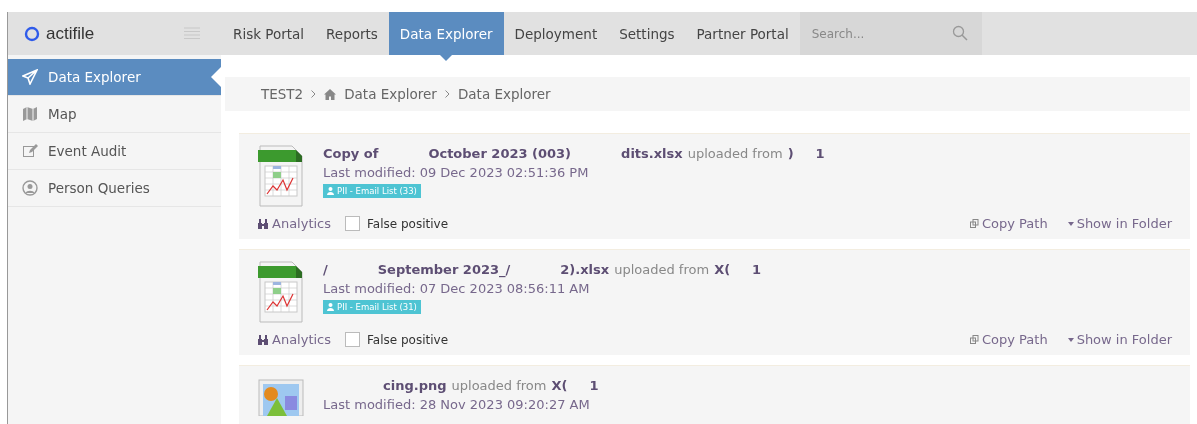 The width and height of the screenshot is (1197, 424). What do you see at coordinates (500, 153) in the screenshot?
I see `file-name: October 2023 (003)` at bounding box center [500, 153].